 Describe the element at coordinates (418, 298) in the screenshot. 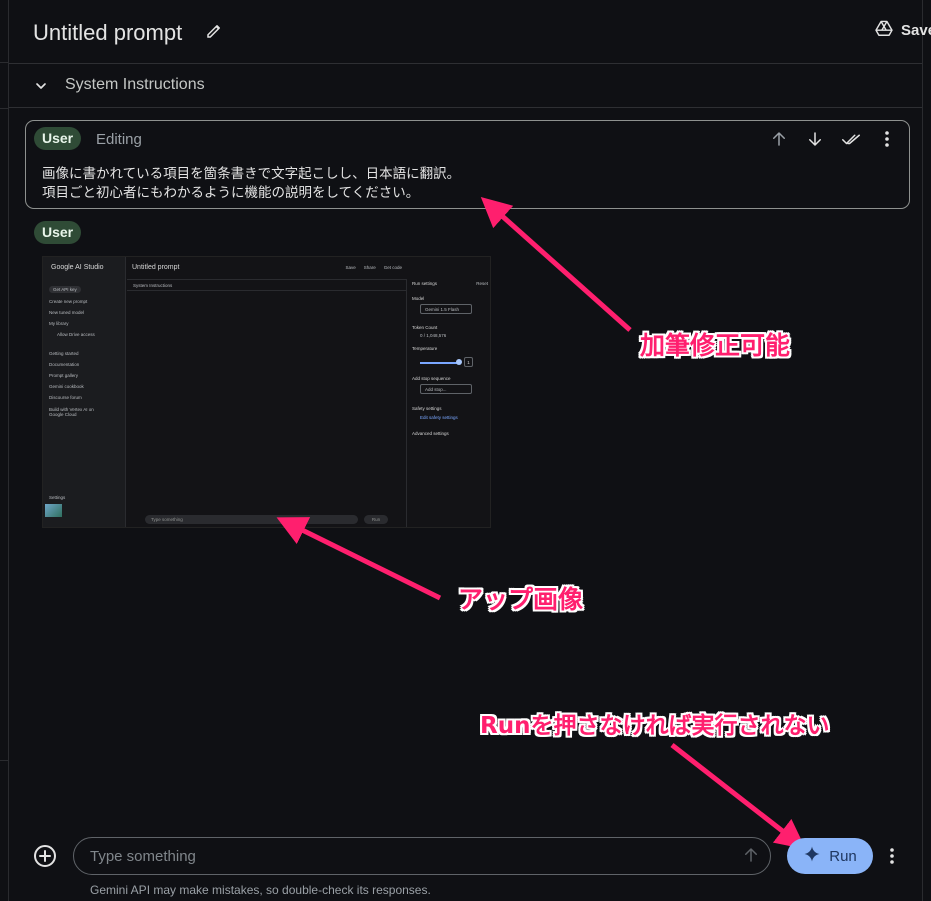

I see `image-model-label: Model` at that location.